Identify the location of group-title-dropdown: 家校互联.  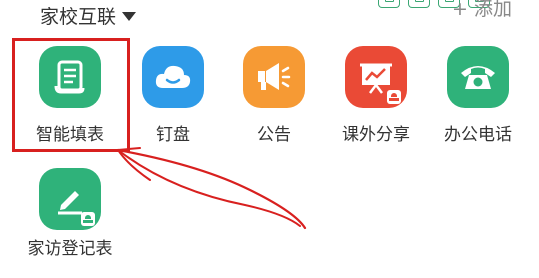
(88, 15).